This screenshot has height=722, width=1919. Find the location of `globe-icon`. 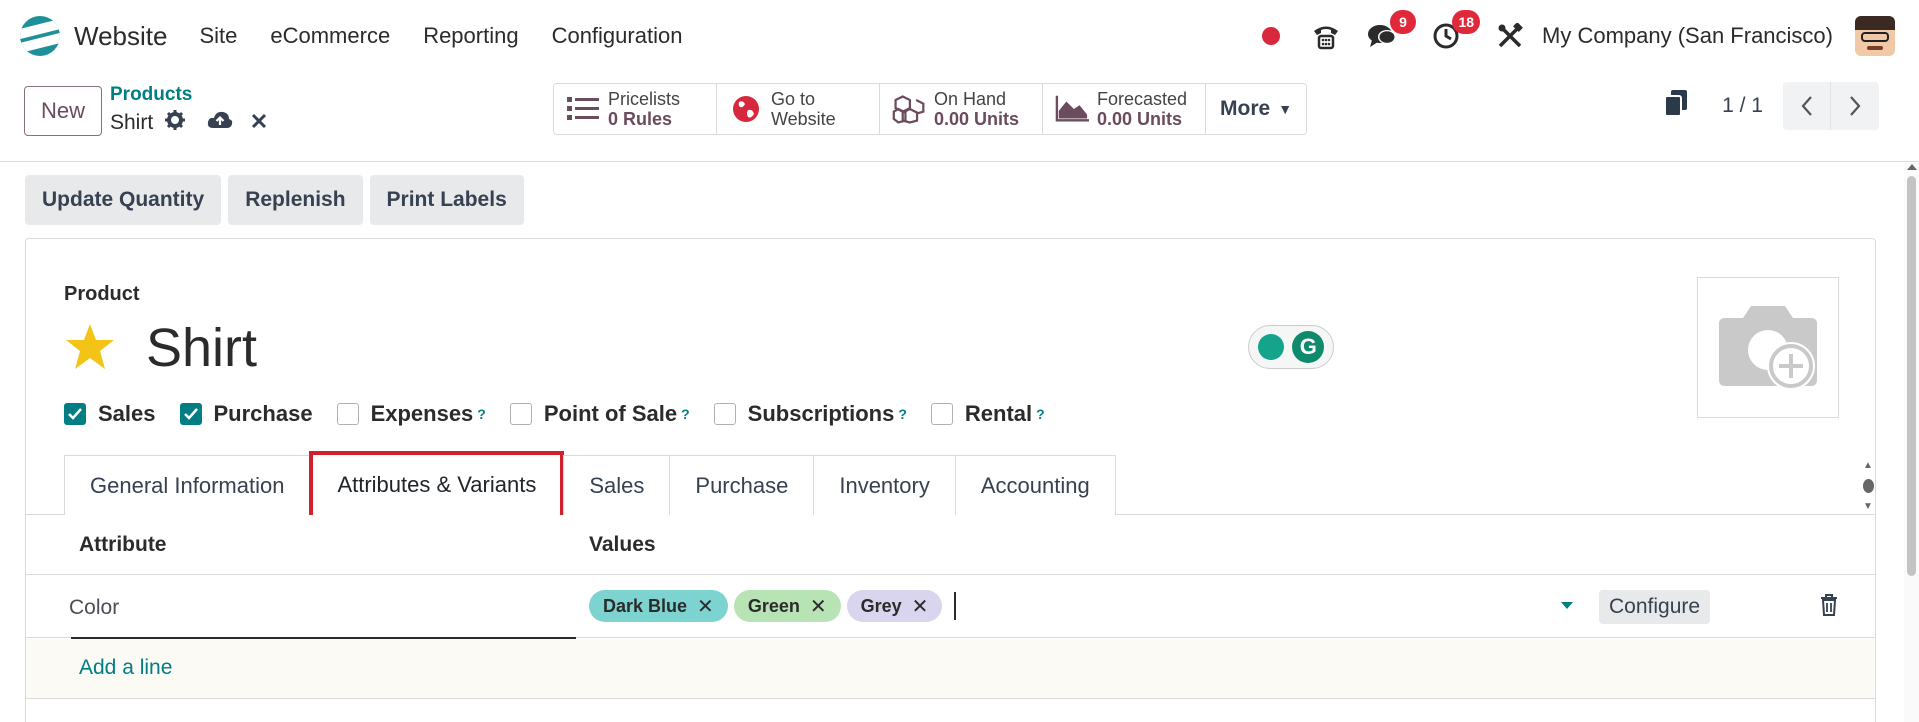

globe-icon is located at coordinates (746, 109).